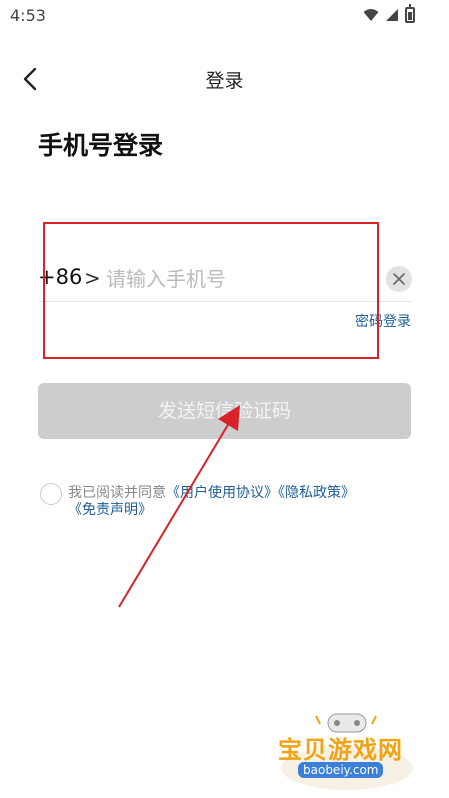 This screenshot has width=449, height=798. What do you see at coordinates (224, 411) in the screenshot?
I see `send-code-button: 发送短信验证码` at bounding box center [224, 411].